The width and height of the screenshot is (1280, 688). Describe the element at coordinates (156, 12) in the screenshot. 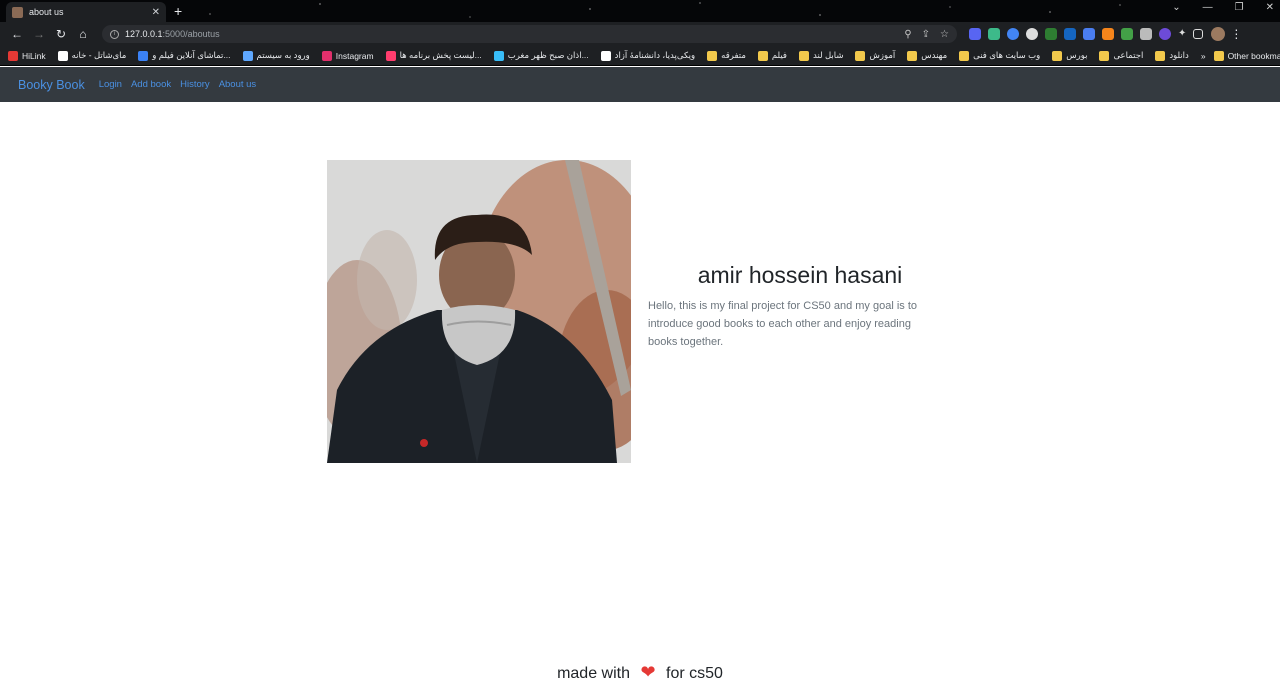

I see `tab-close-icon: ✕` at that location.